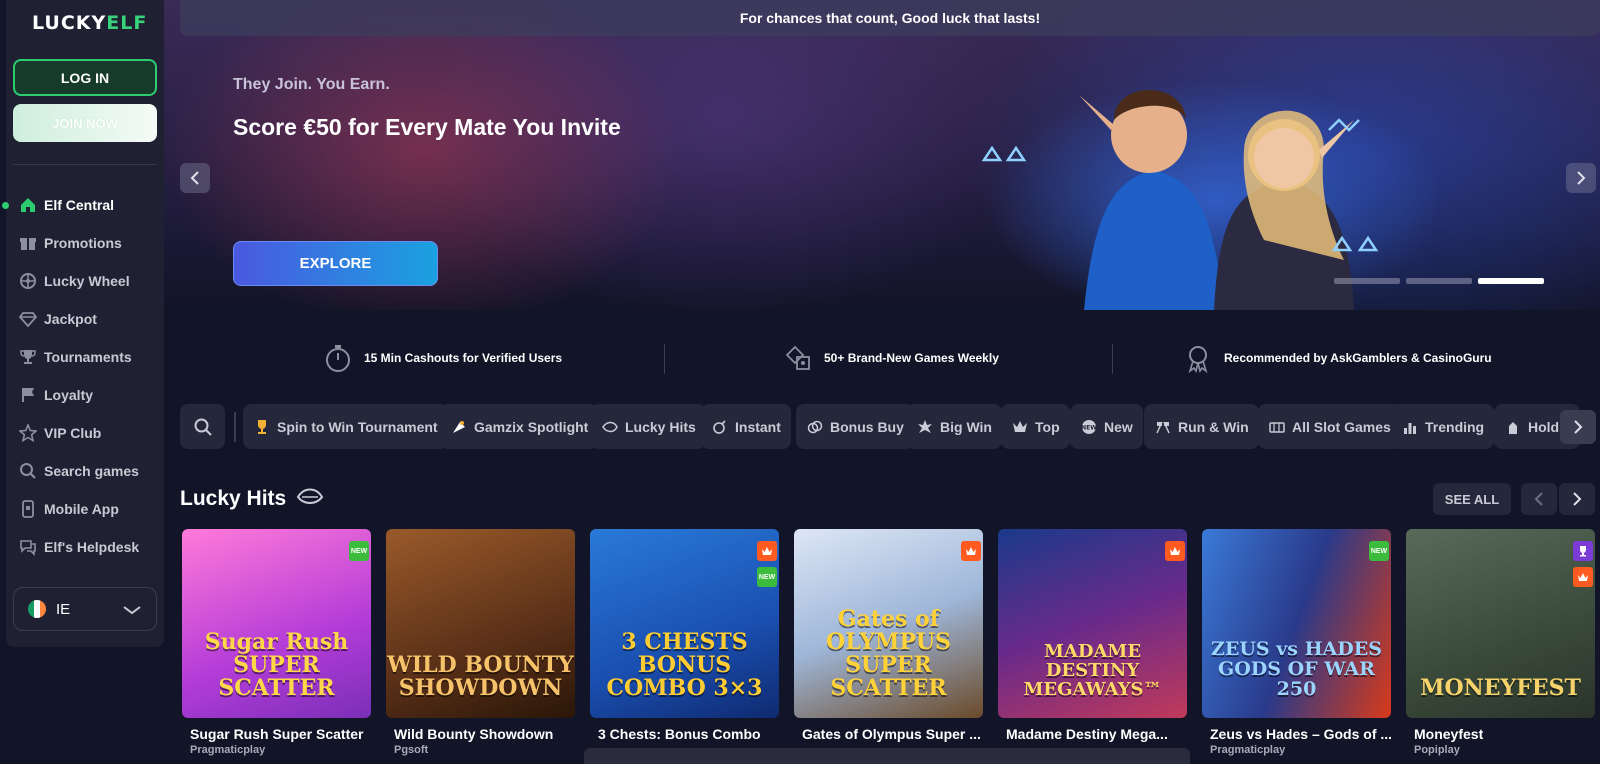 The width and height of the screenshot is (1600, 764). What do you see at coordinates (1047, 426) in the screenshot?
I see `category-label: Top` at bounding box center [1047, 426].